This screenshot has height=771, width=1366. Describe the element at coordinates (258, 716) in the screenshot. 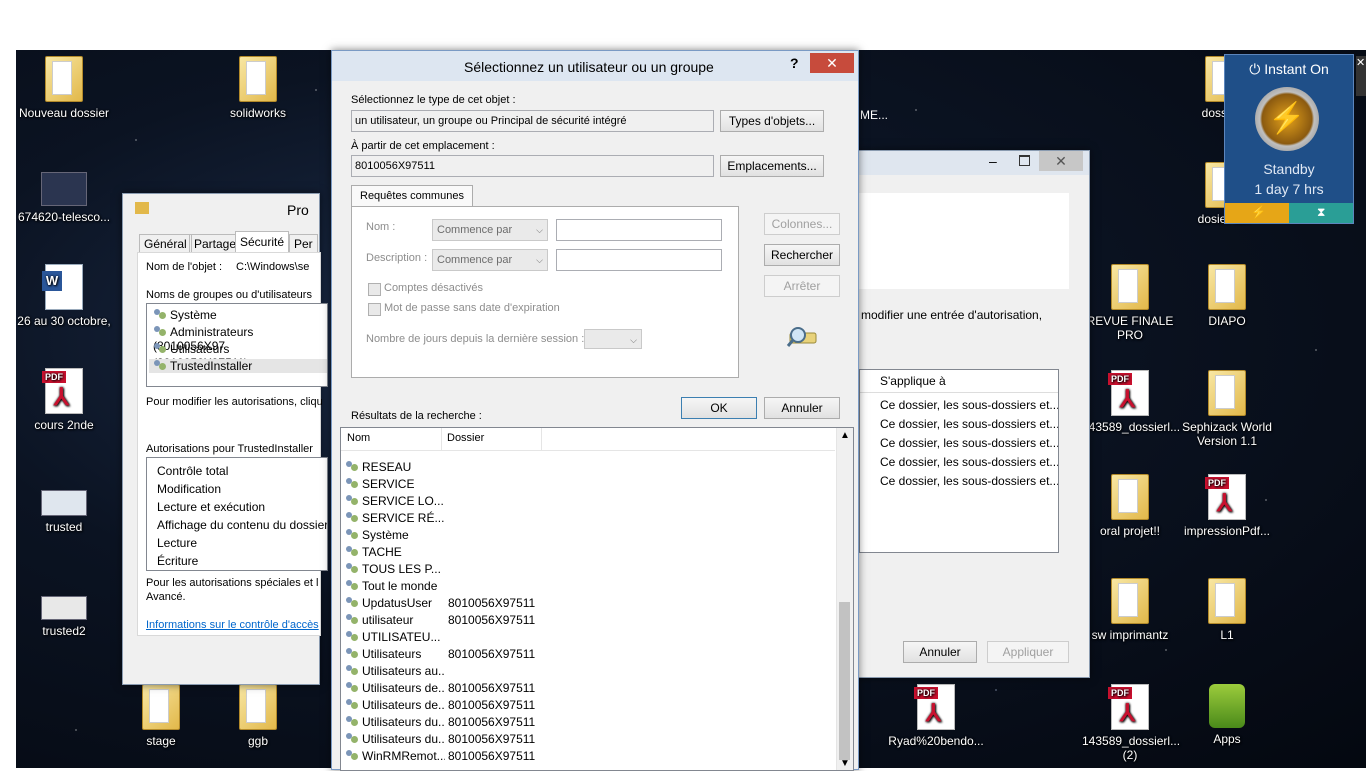

I see `desktop-icon-ggb: ggb` at that location.